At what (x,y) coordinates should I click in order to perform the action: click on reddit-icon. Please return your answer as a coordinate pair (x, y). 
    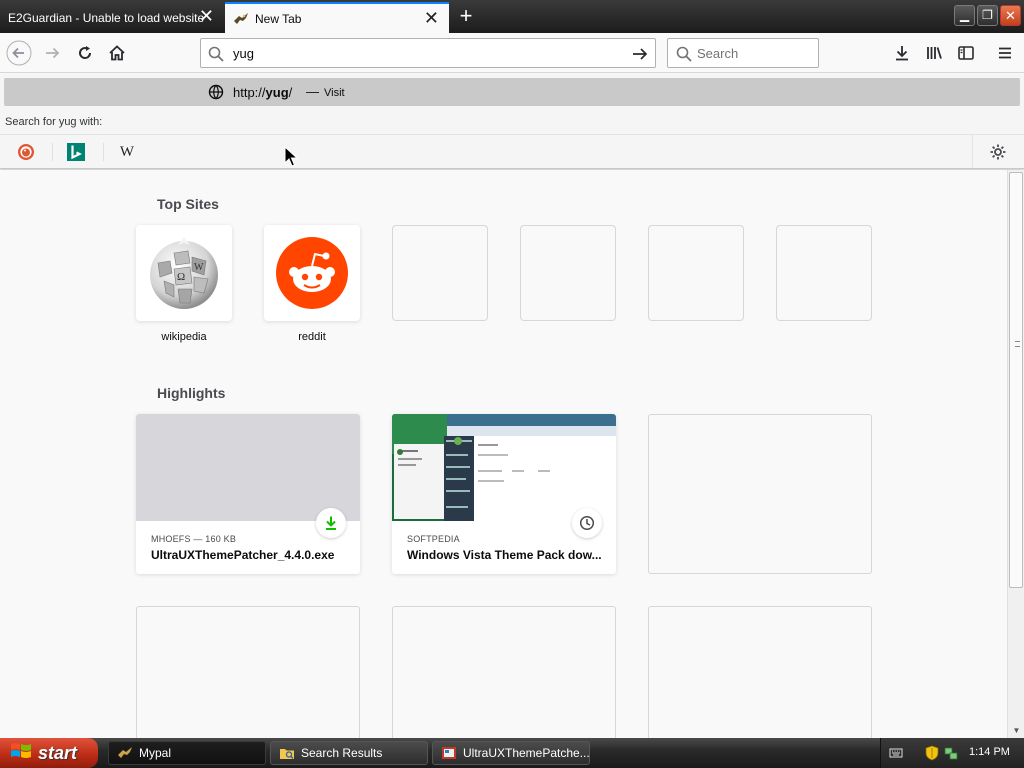
    Looking at the image, I should click on (312, 273).